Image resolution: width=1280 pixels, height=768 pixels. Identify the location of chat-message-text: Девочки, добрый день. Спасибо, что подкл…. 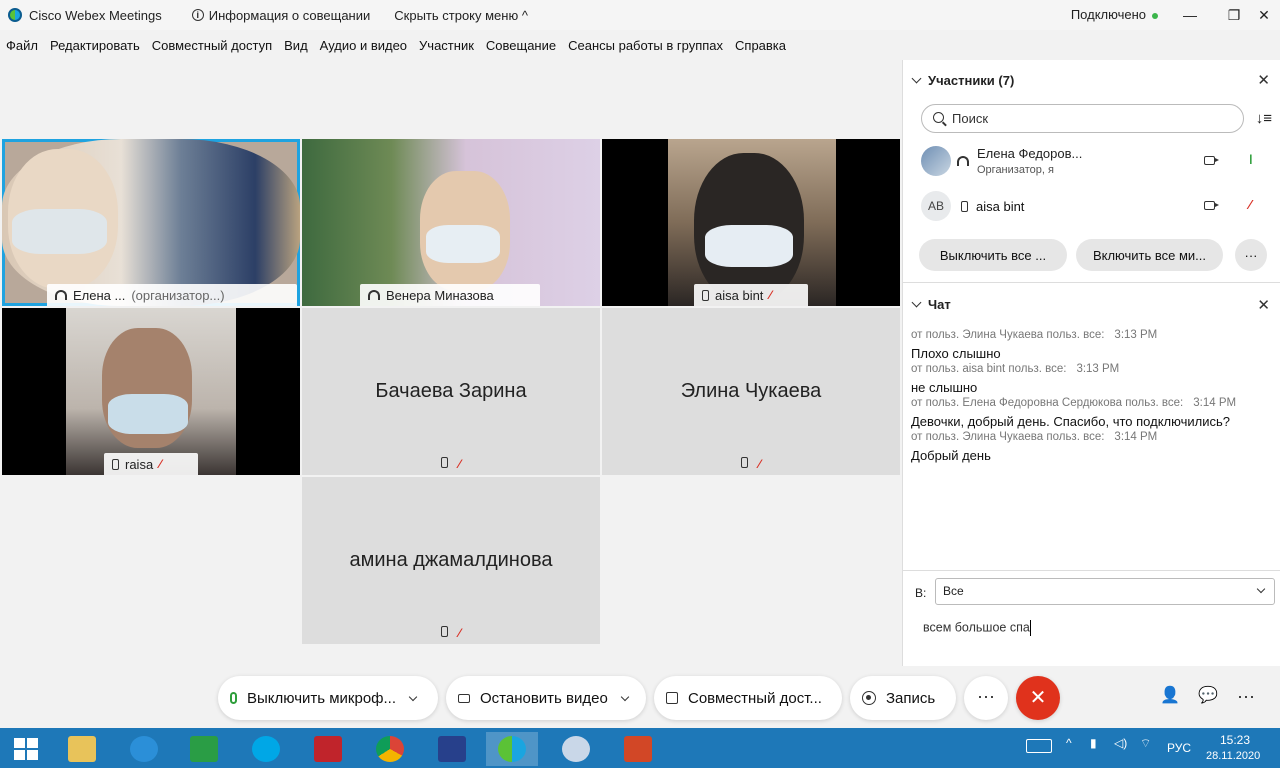
(1070, 421).